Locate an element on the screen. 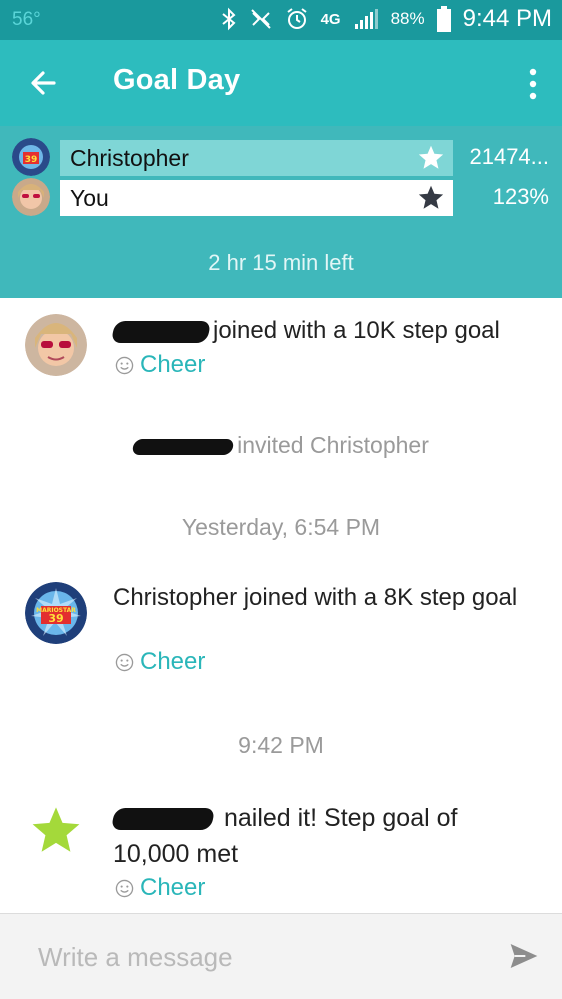  feed-message-line1: nailed it! Step goal of is located at coordinates (340, 818).